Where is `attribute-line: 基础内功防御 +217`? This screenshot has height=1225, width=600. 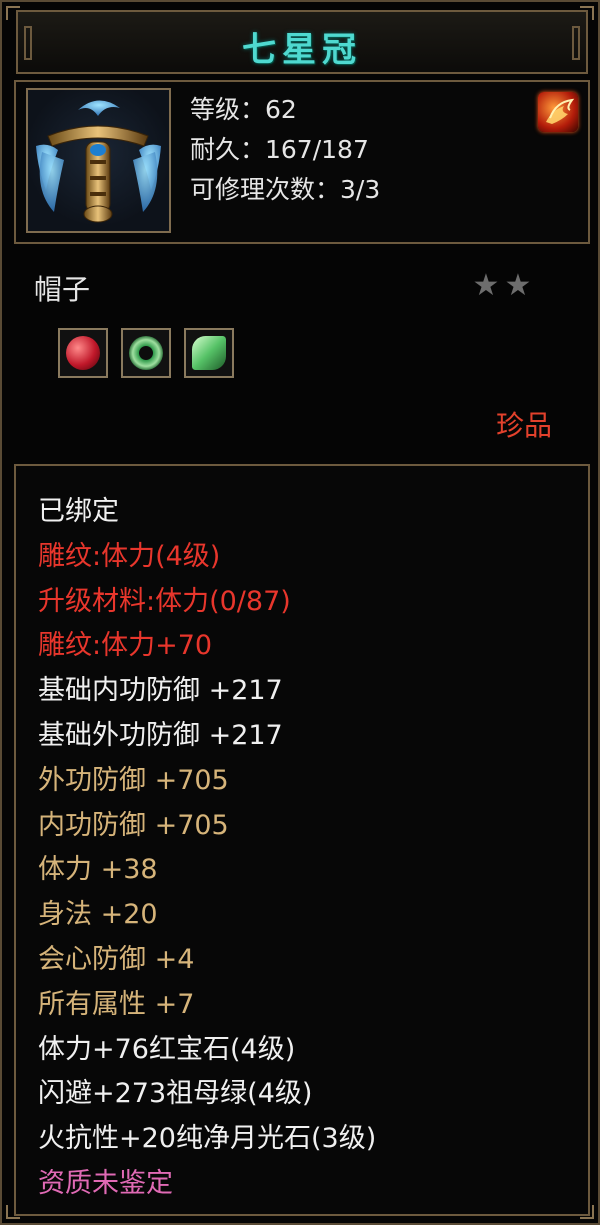
attribute-line: 基础内功防御 +217 is located at coordinates (160, 691).